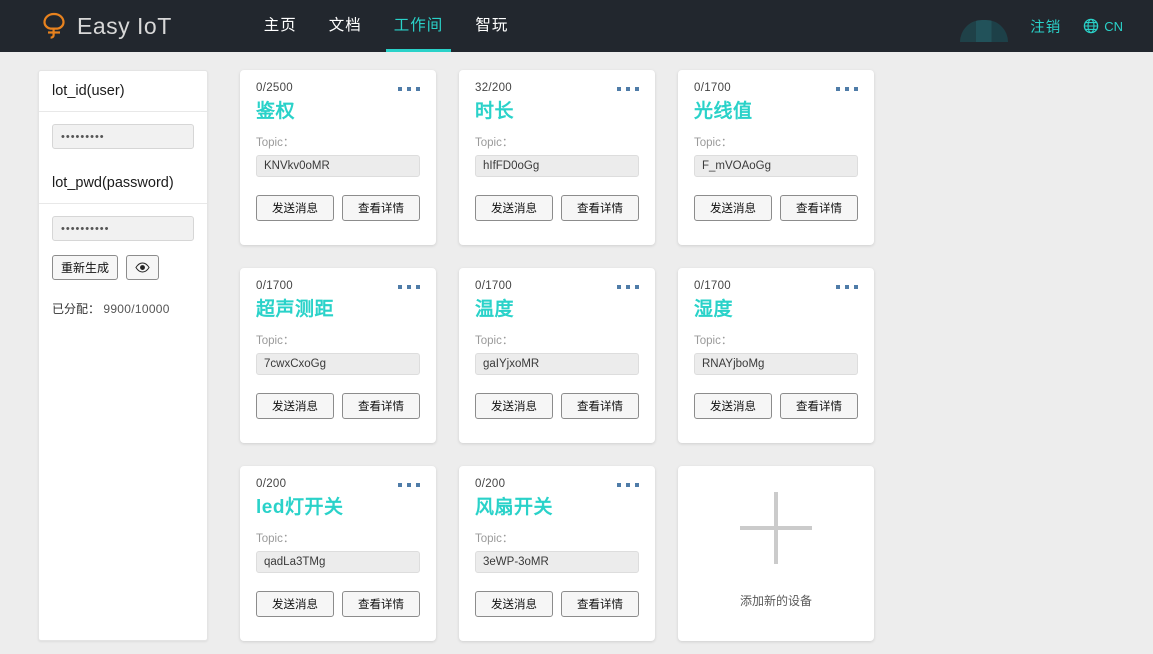  Describe the element at coordinates (493, 88) in the screenshot. I see `device-message-count: 32/200` at that location.